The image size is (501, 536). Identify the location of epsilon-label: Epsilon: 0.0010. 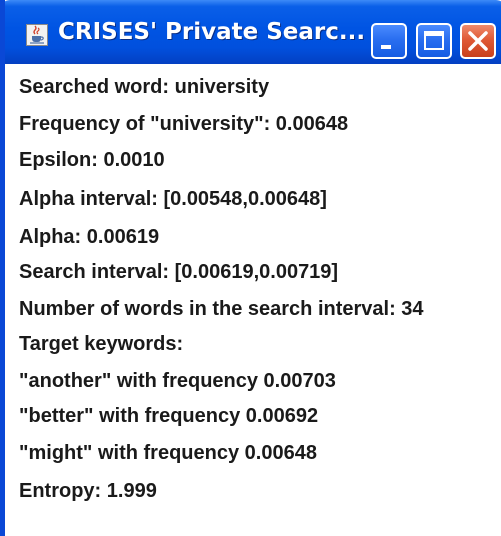
(92, 160).